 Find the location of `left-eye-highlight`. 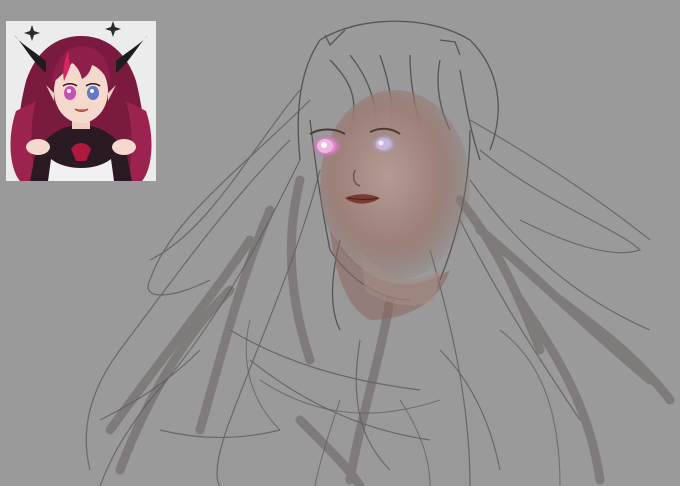

left-eye-highlight is located at coordinates (324, 145).